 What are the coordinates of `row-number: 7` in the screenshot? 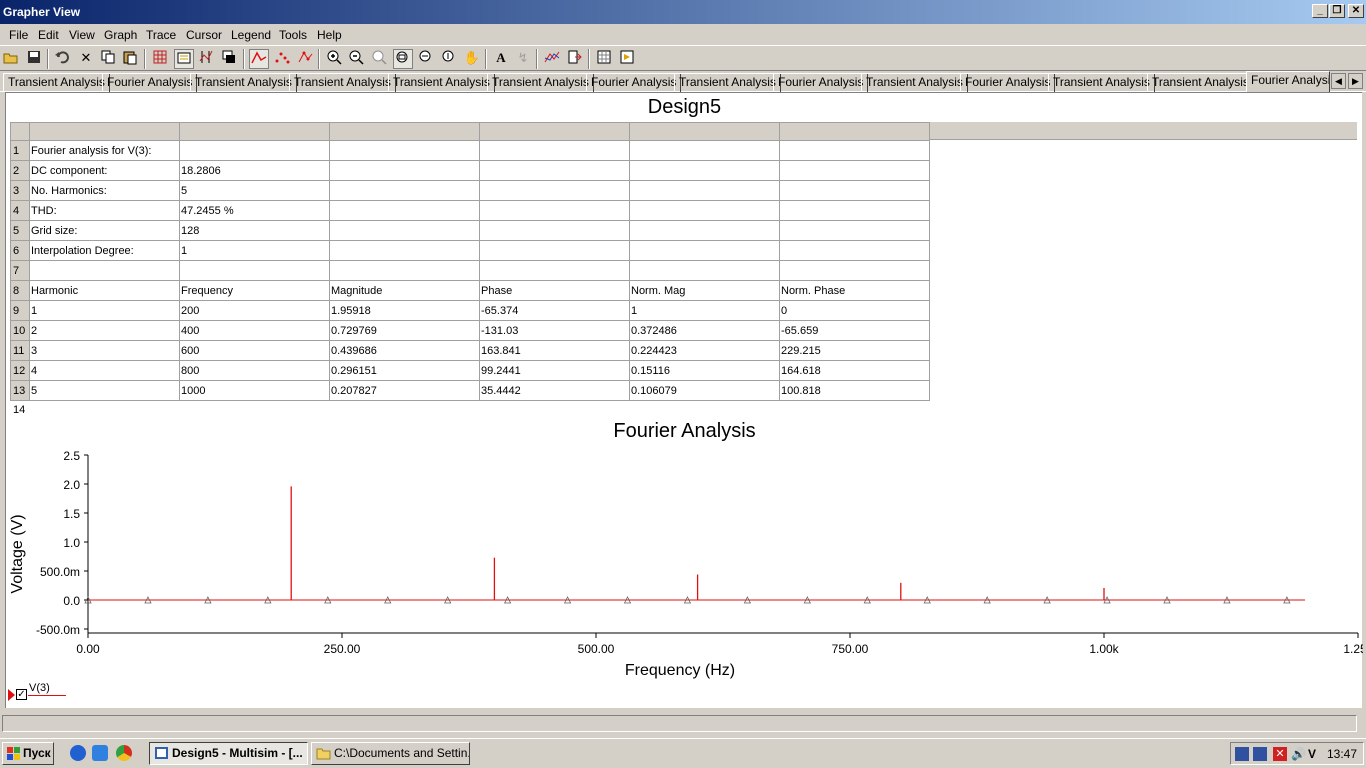 It's located at (20, 270).